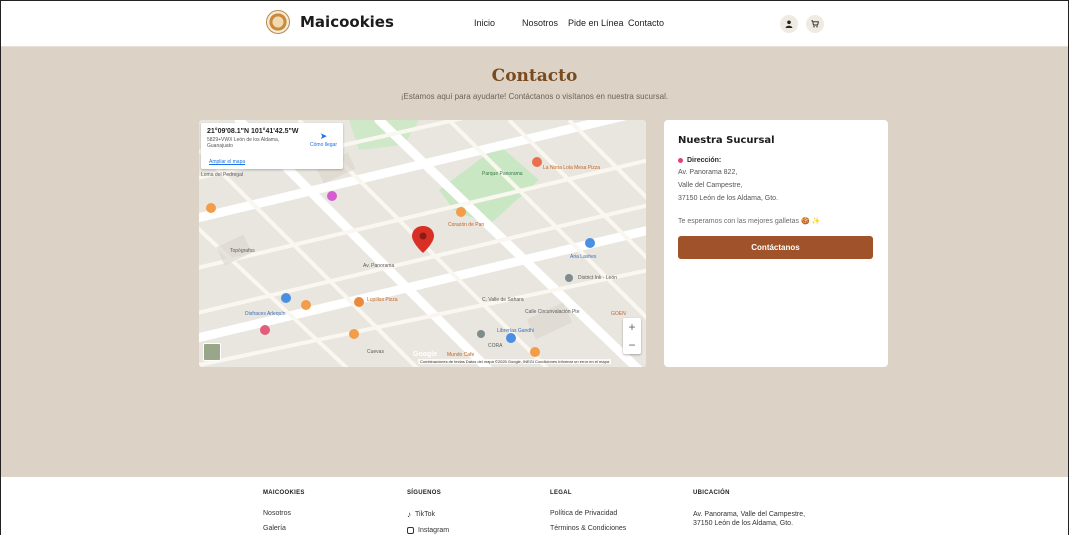  What do you see at coordinates (424, 493) in the screenshot?
I see `footer-heading: SÍGUENOS` at bounding box center [424, 493].